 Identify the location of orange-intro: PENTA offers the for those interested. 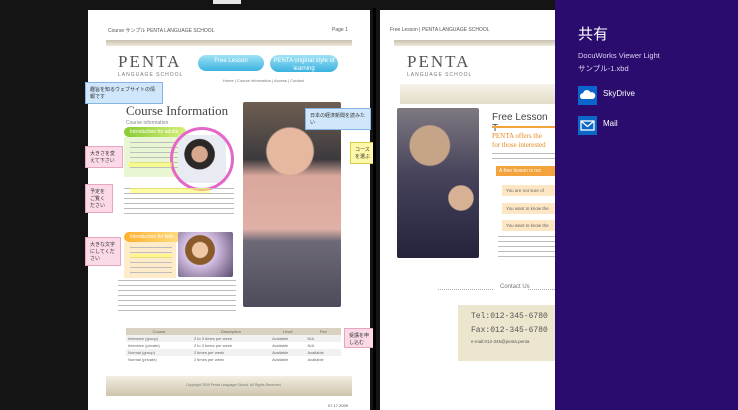
(519, 141).